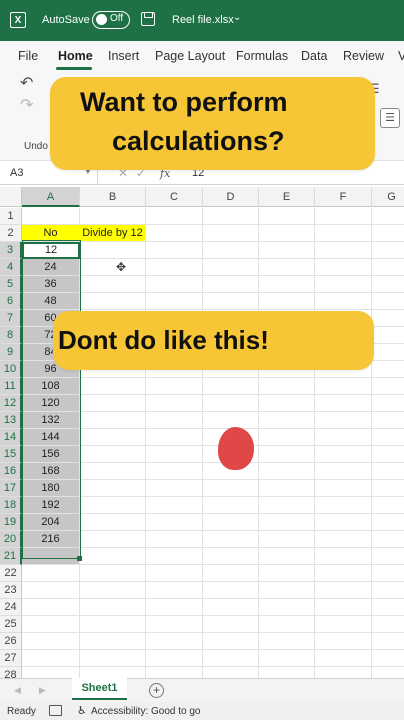 The image size is (404, 720). Describe the element at coordinates (174, 624) in the screenshot. I see `cell-c25` at that location.